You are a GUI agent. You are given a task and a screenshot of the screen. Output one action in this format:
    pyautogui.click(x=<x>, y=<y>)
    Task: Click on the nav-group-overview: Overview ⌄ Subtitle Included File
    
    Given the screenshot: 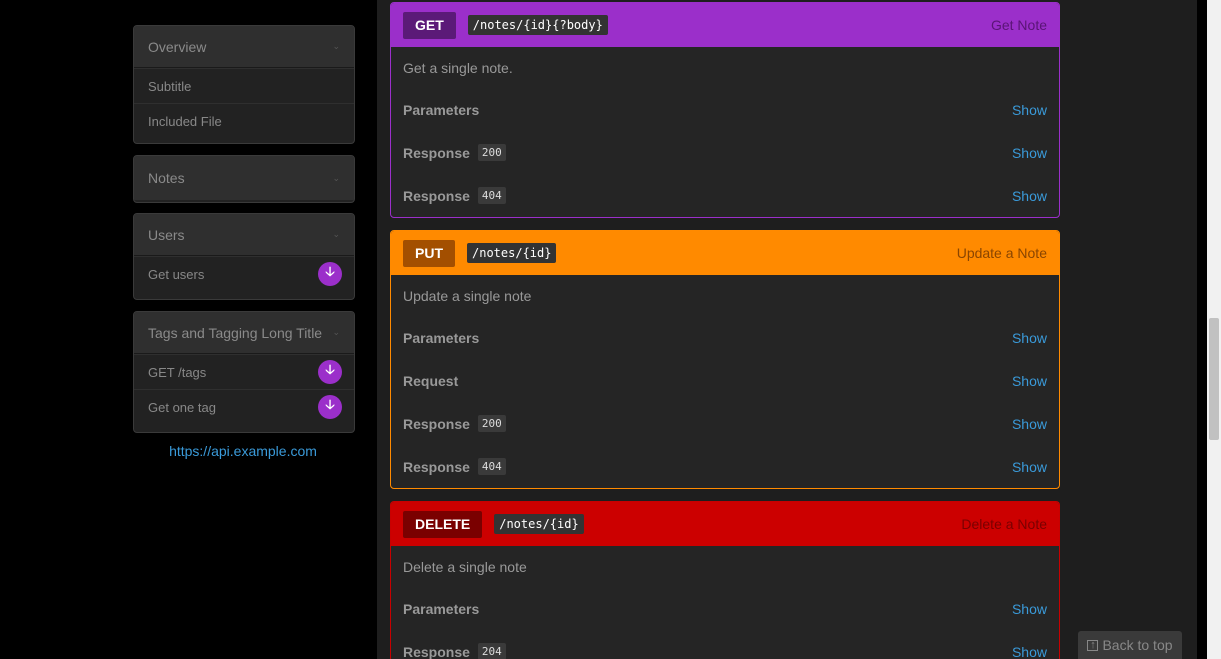 What is the action you would take?
    pyautogui.click(x=244, y=84)
    